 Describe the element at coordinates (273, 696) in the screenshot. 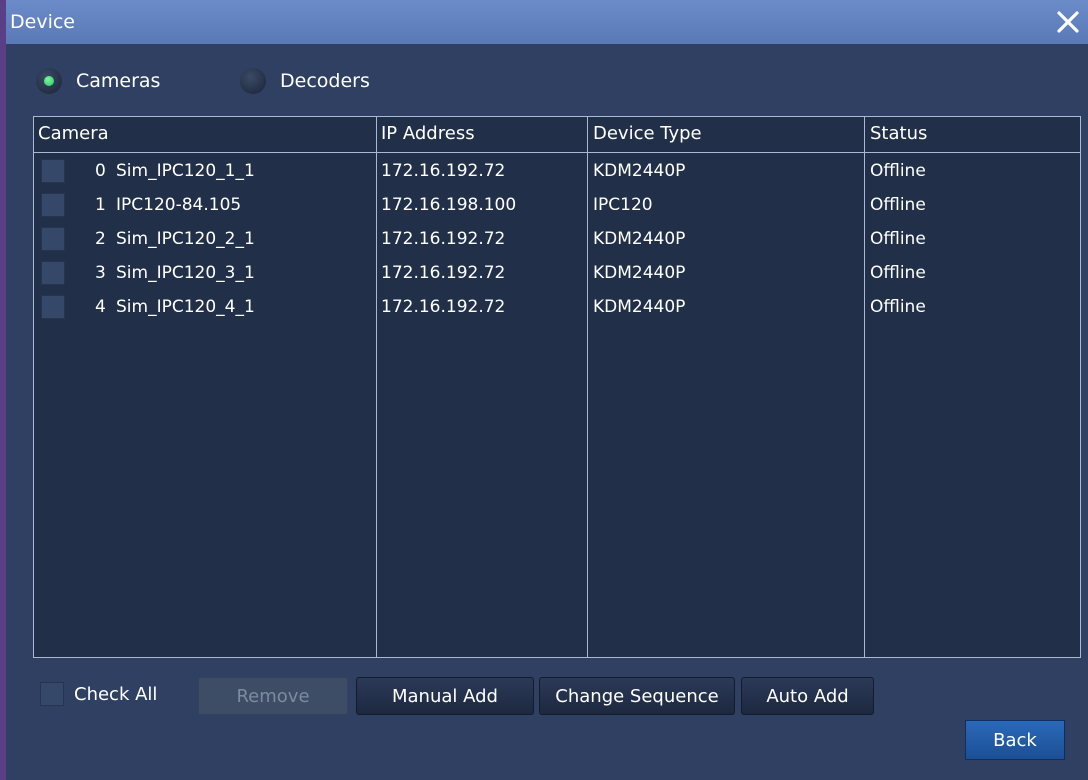

I see `remove-button: Remove` at that location.